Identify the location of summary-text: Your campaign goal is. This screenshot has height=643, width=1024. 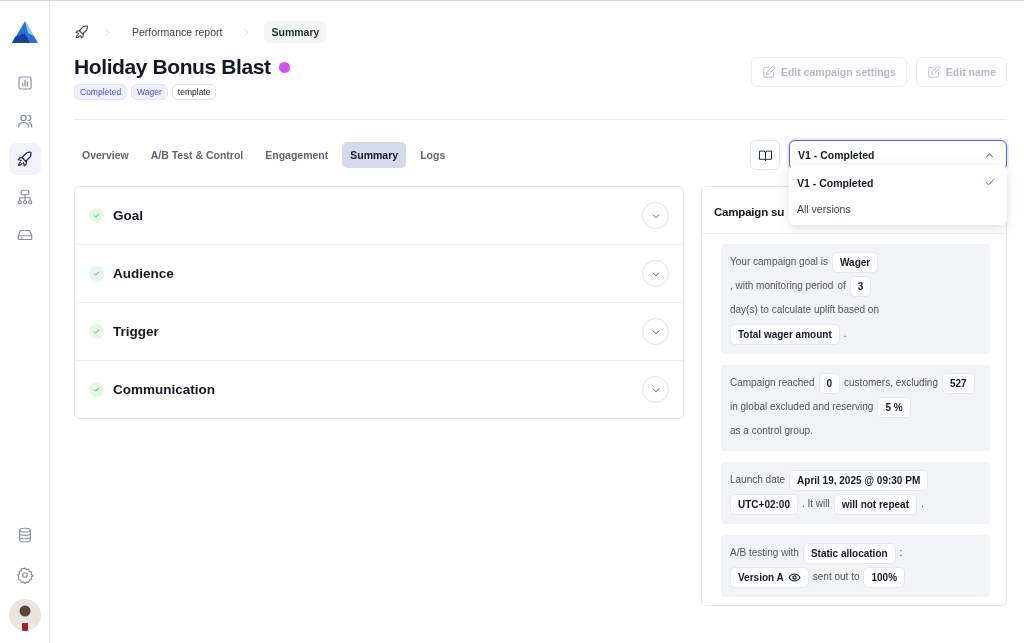
(779, 261).